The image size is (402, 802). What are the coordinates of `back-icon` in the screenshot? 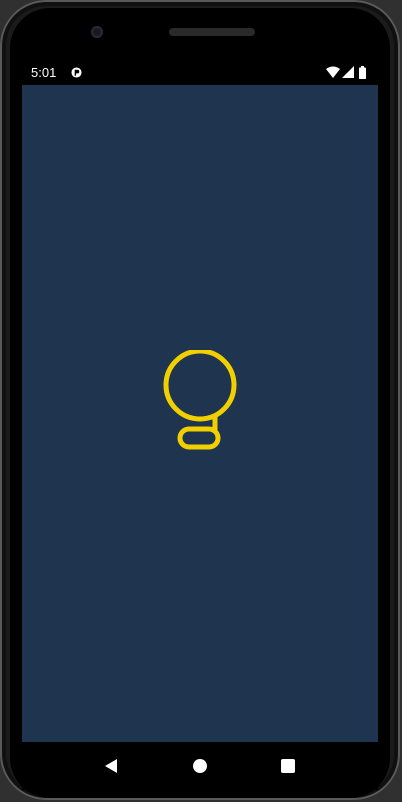 It's located at (112, 766).